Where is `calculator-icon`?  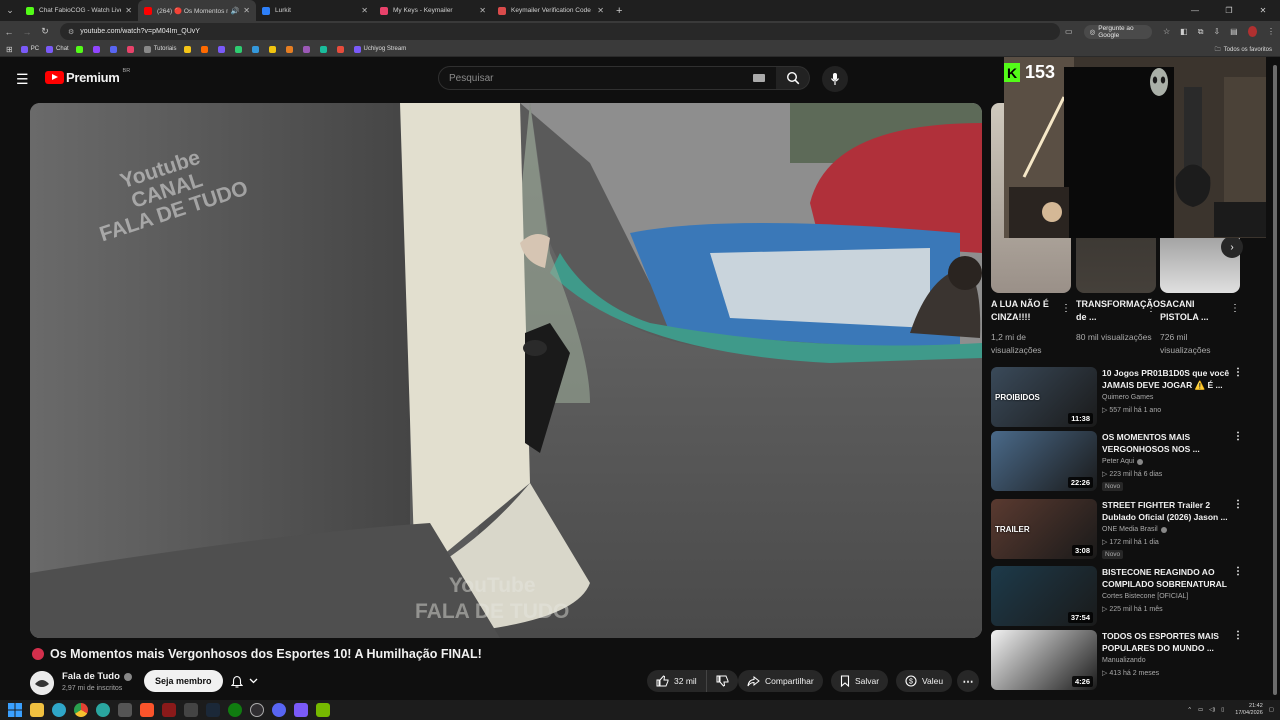 calculator-icon is located at coordinates (191, 710).